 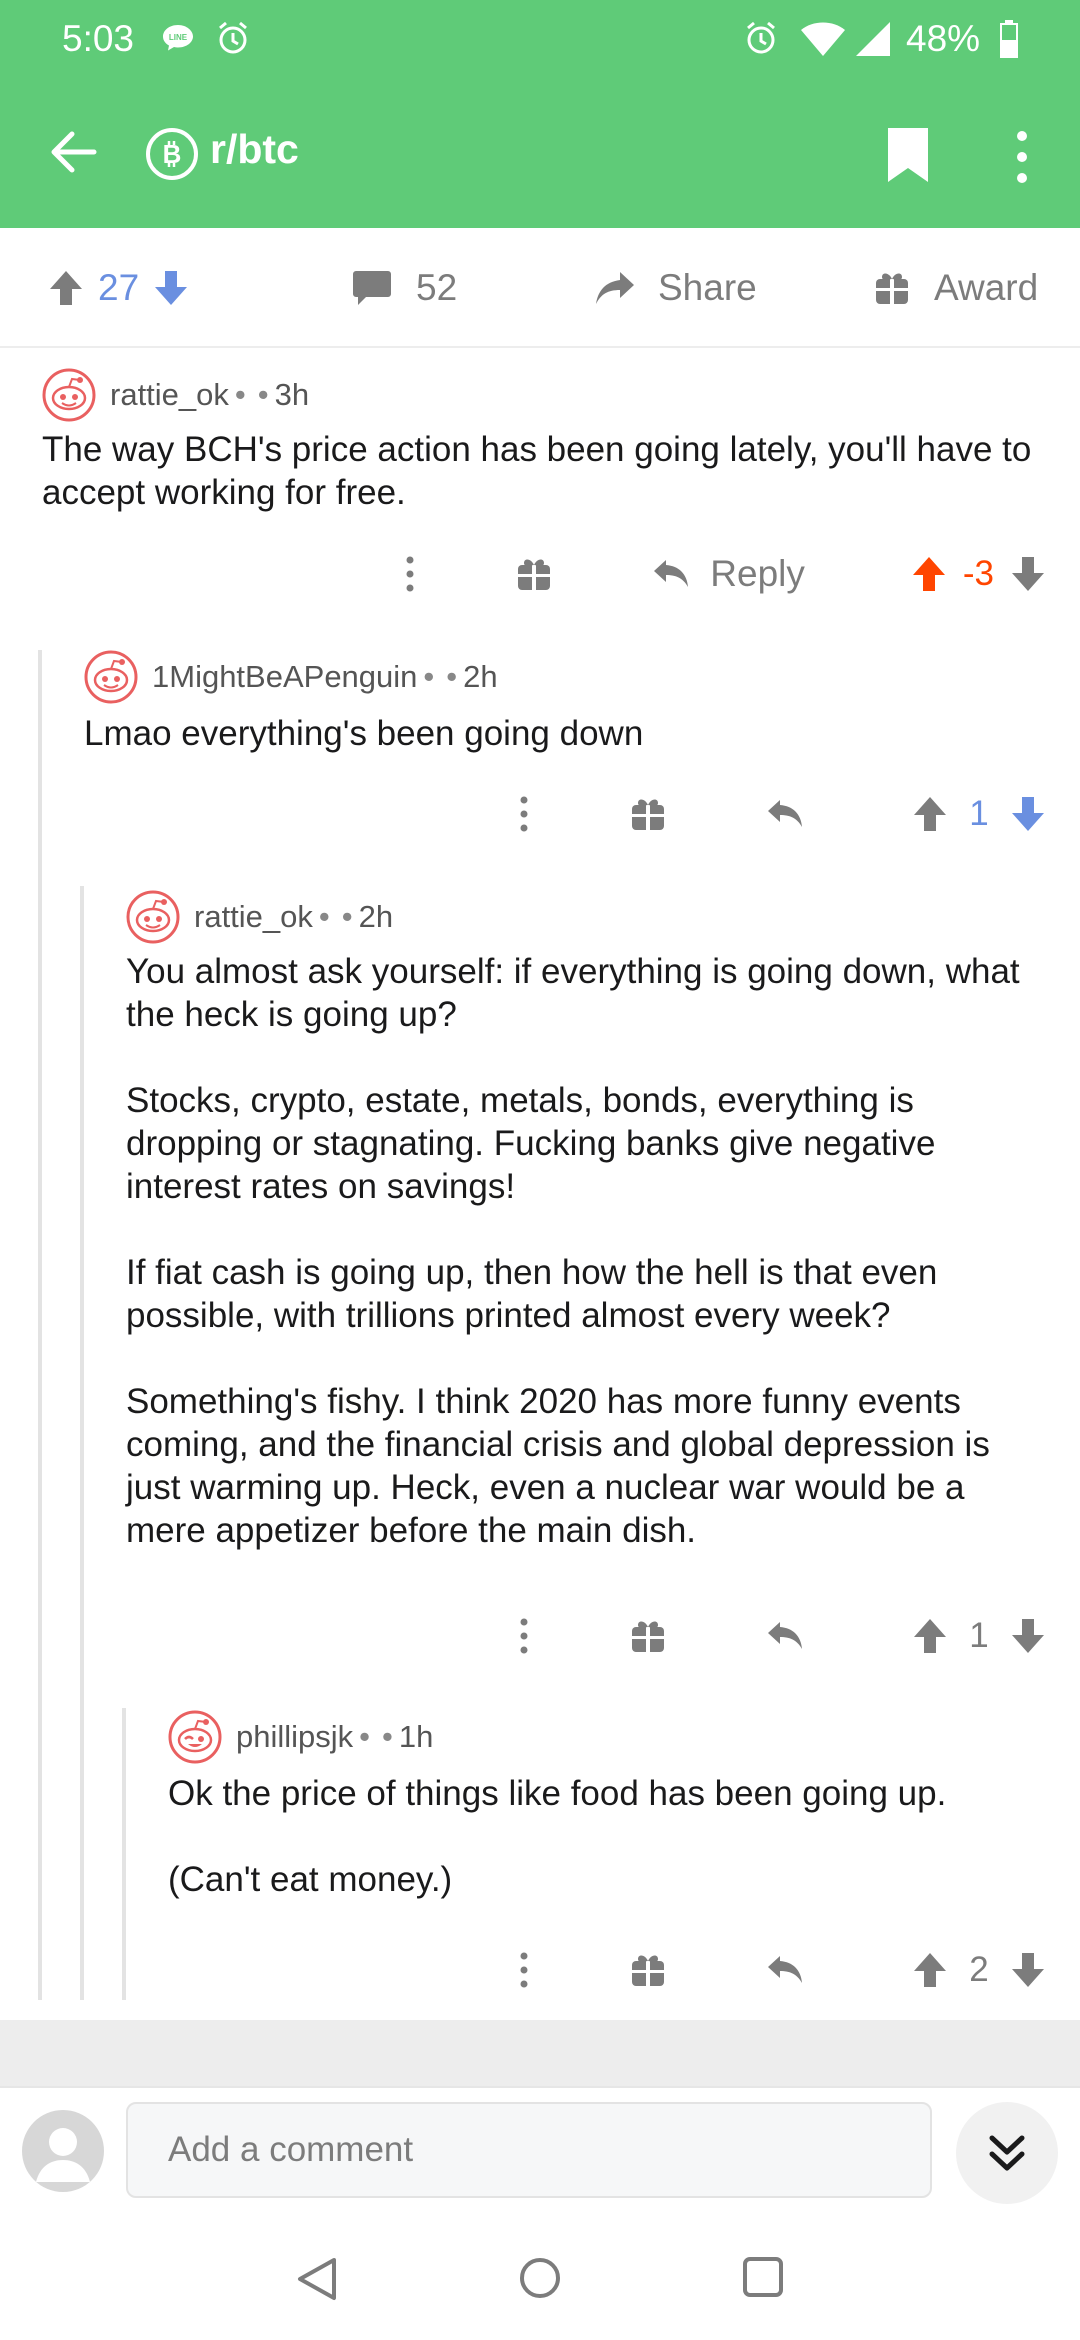 What do you see at coordinates (292, 394) in the screenshot?
I see `comment-age: 3h` at bounding box center [292, 394].